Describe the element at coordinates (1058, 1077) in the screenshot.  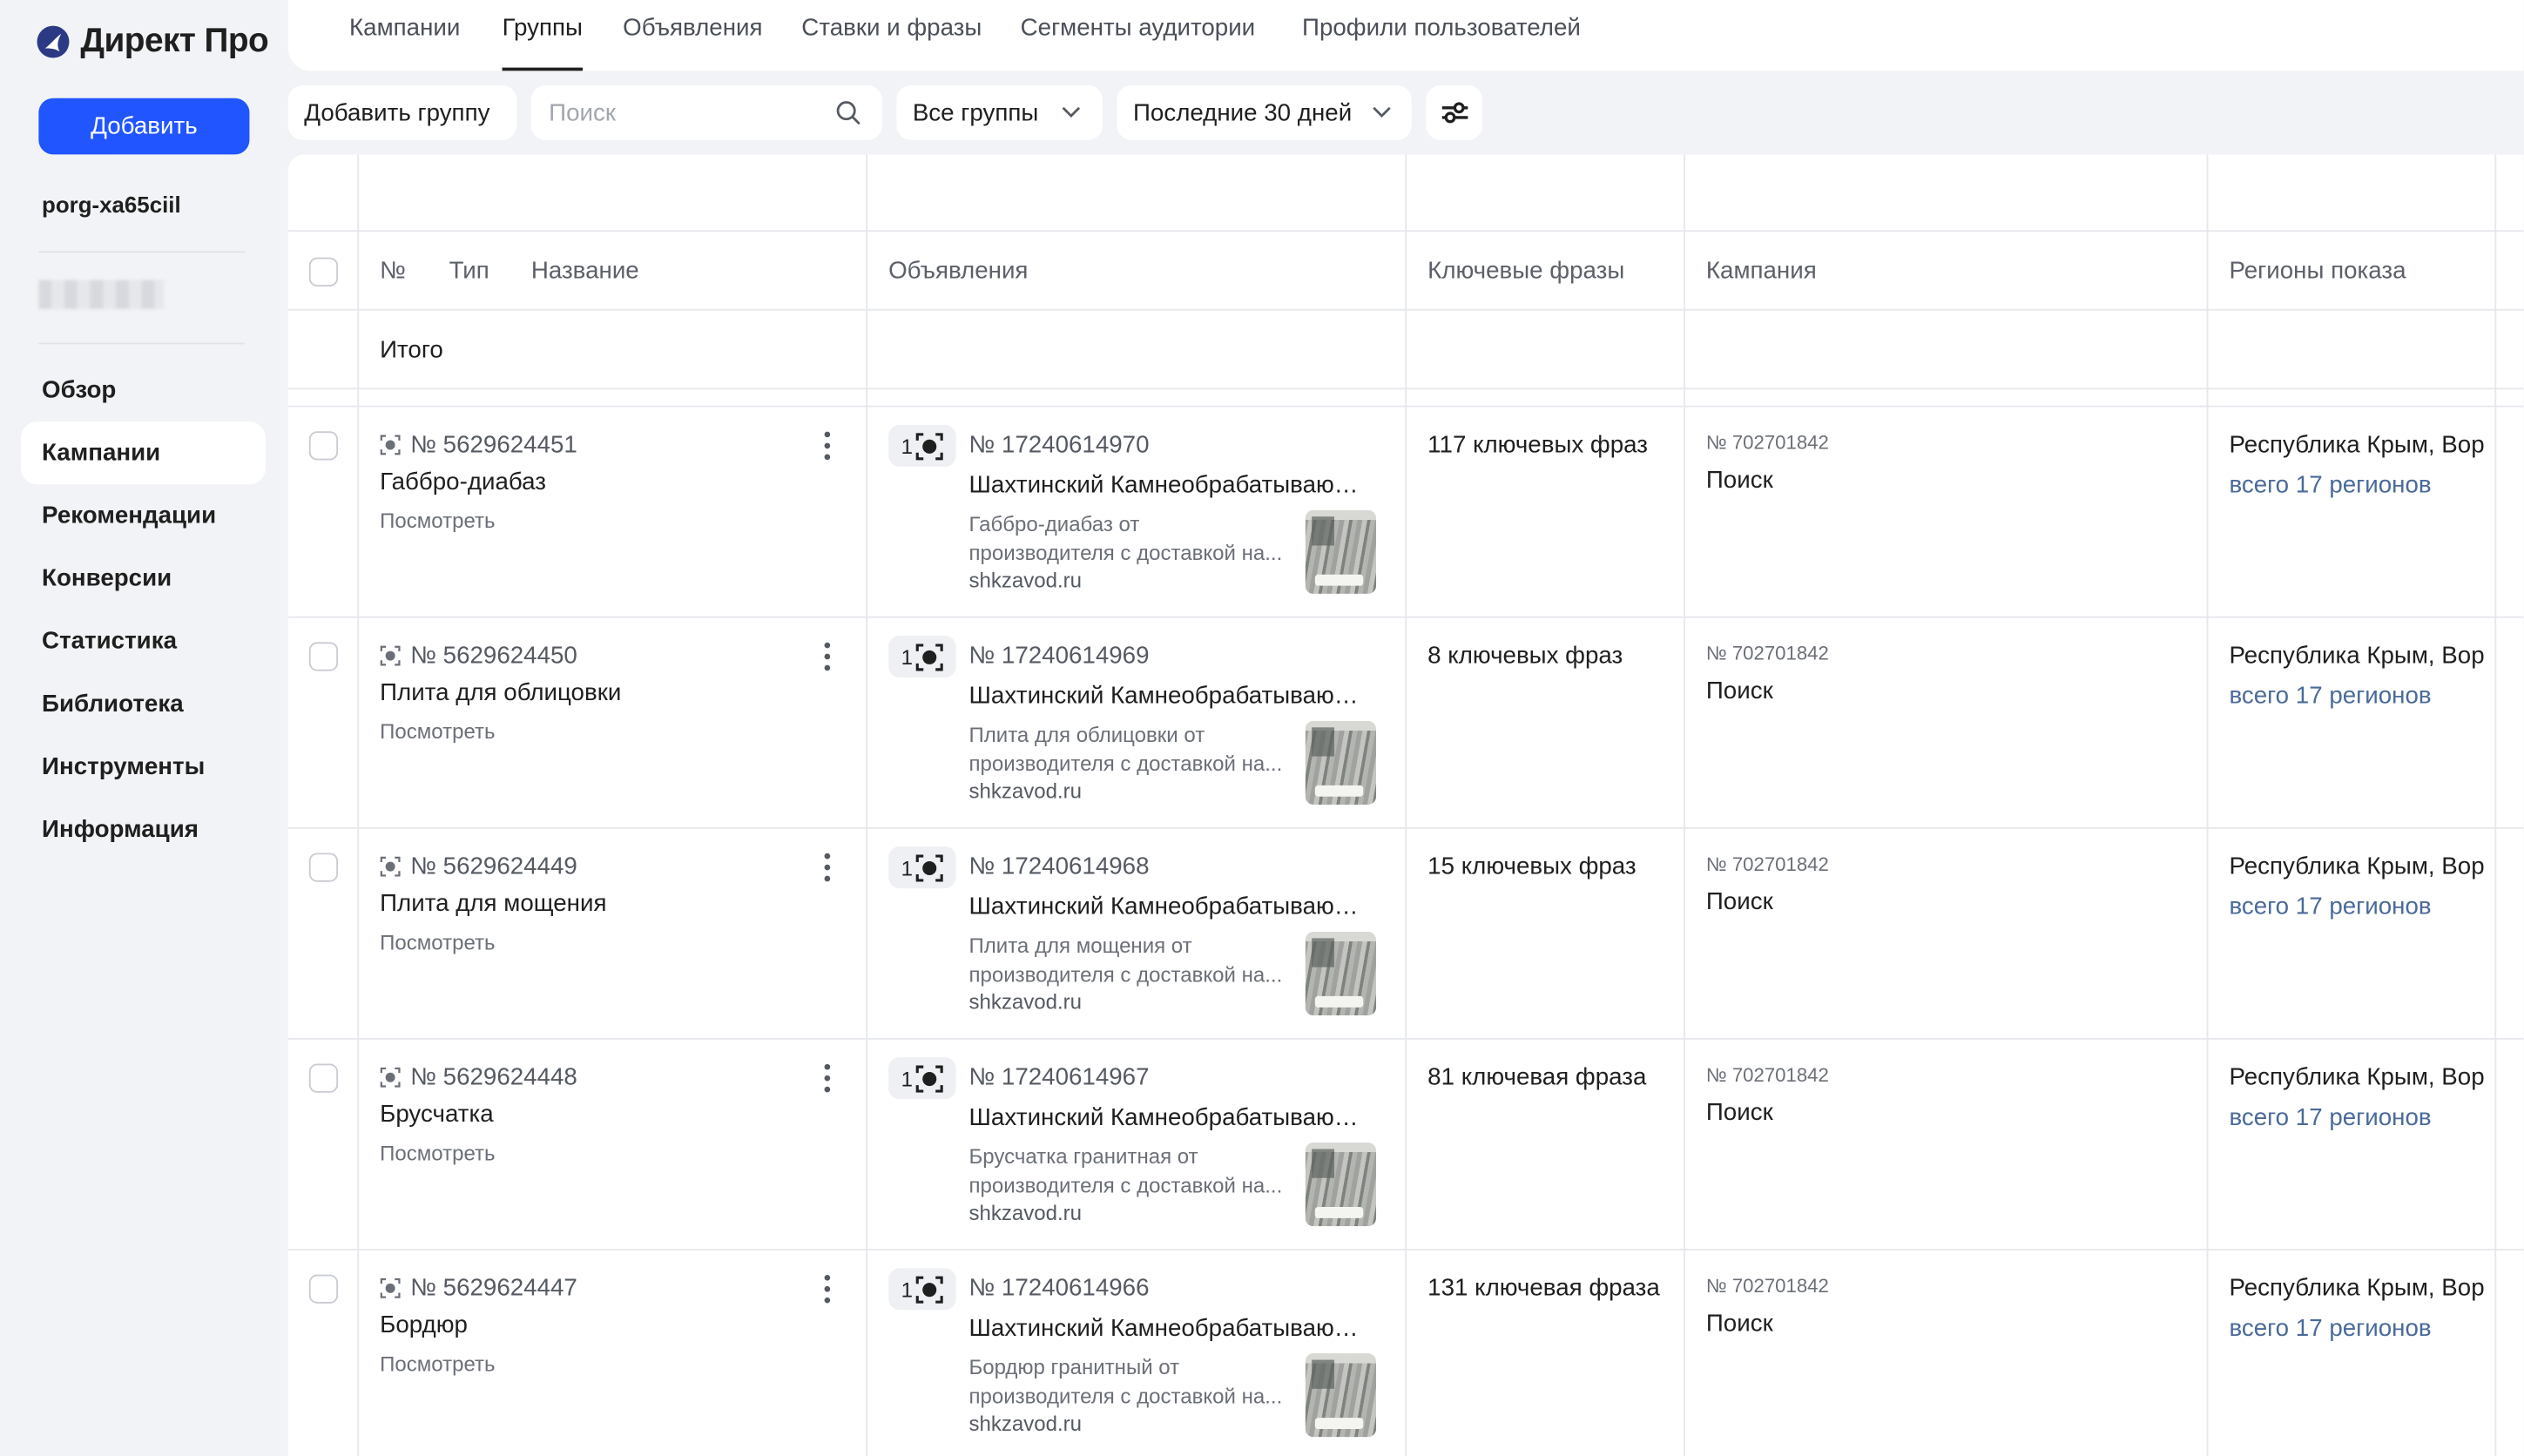
I see `ad-id: № 17240614967` at that location.